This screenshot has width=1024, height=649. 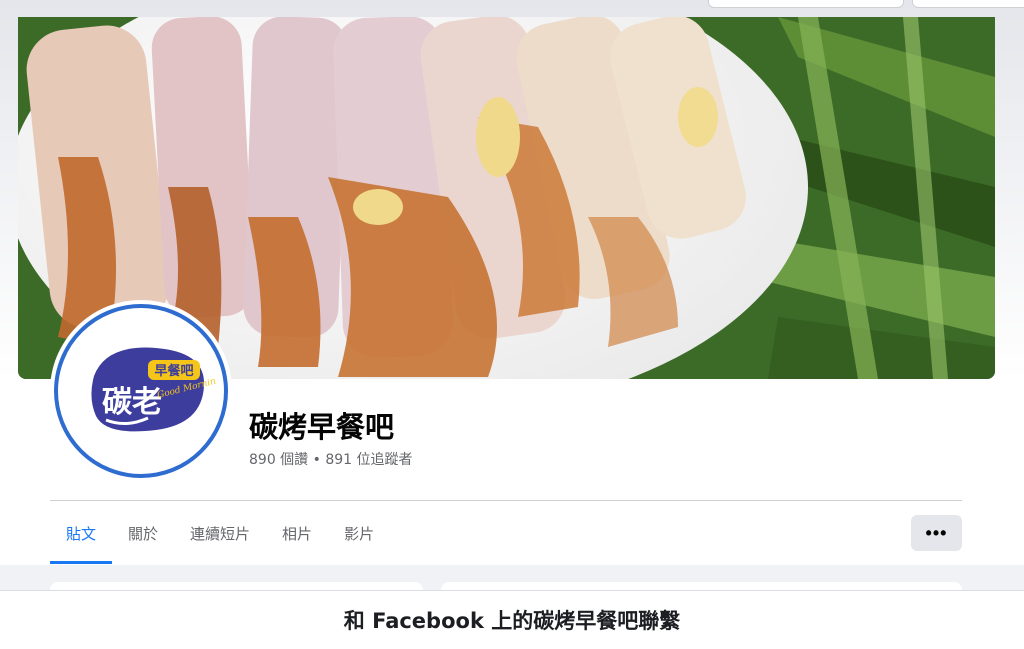 I want to click on tab-videos: 影片, so click(x=359, y=533).